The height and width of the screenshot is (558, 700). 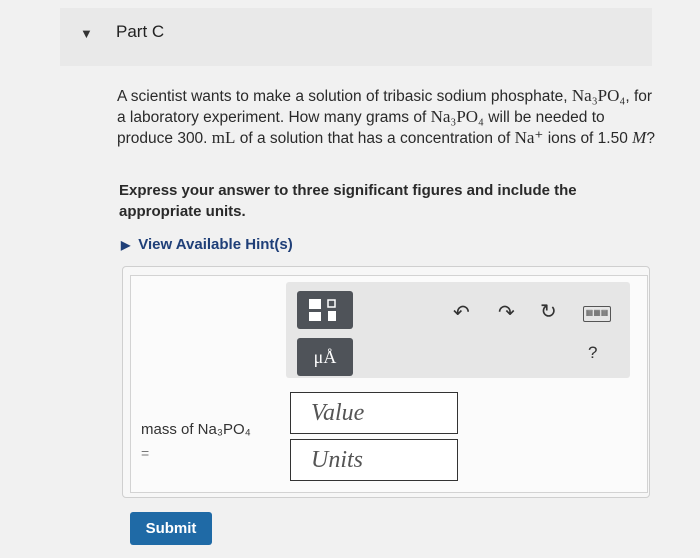 What do you see at coordinates (145, 453) in the screenshot?
I see `equals-sign: =` at bounding box center [145, 453].